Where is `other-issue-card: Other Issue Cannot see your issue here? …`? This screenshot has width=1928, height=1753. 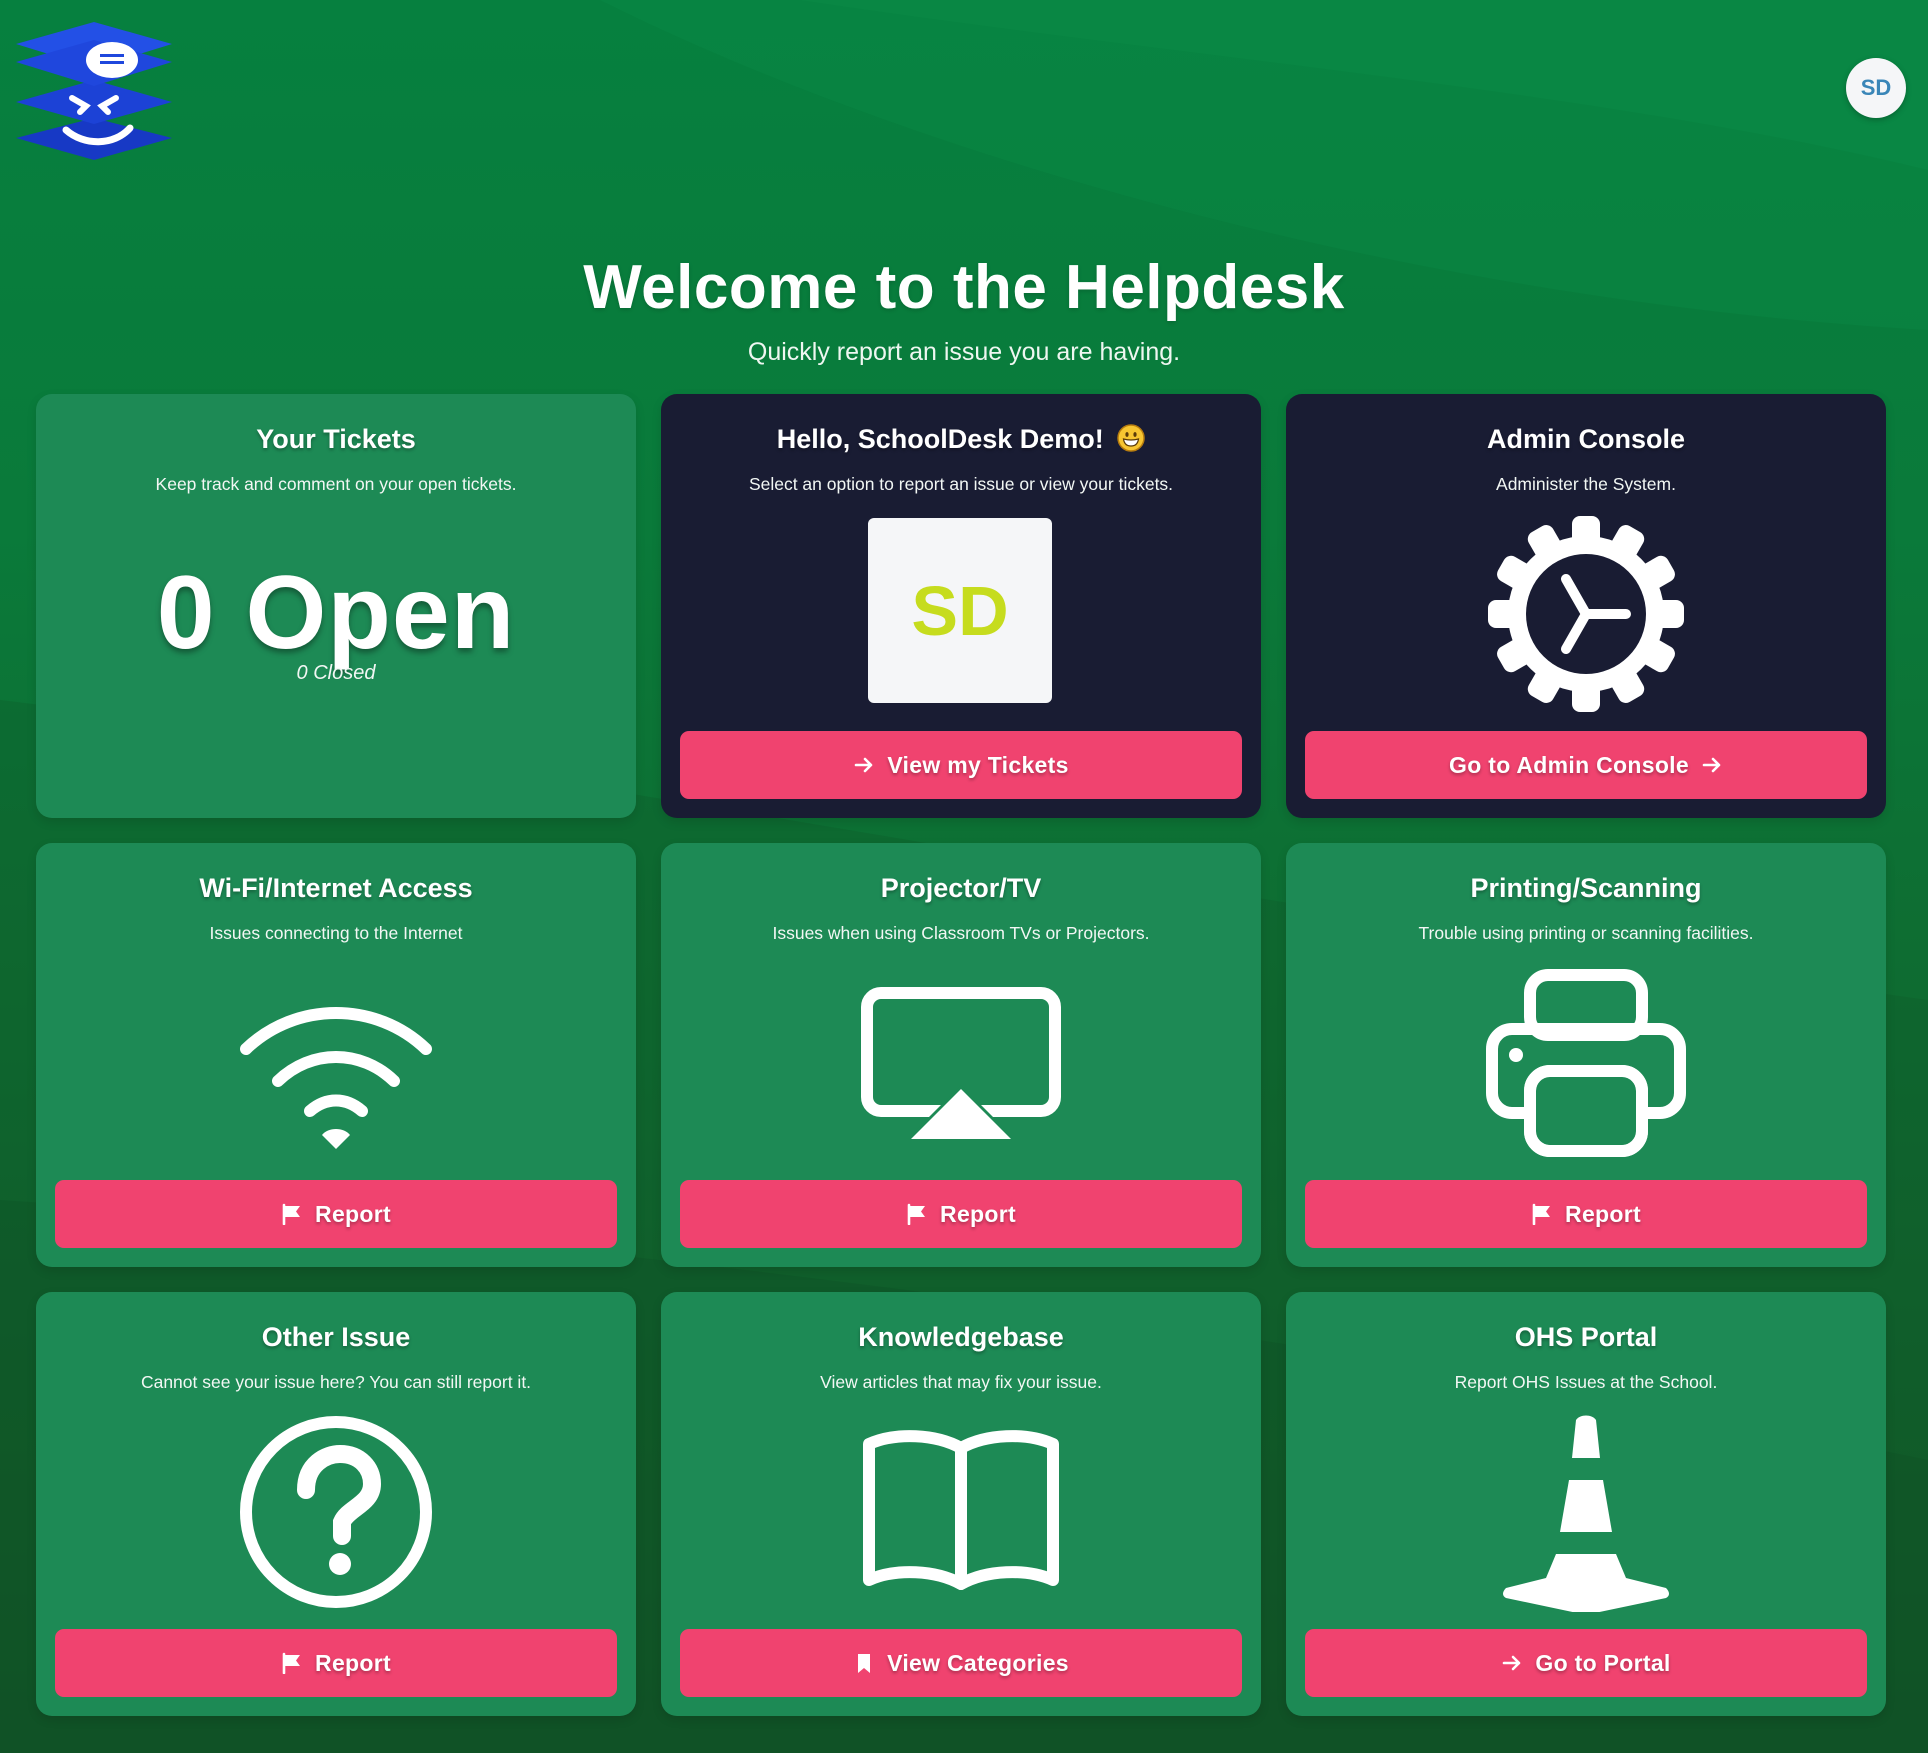
other-issue-card: Other Issue Cannot see your issue here? … is located at coordinates (336, 1504).